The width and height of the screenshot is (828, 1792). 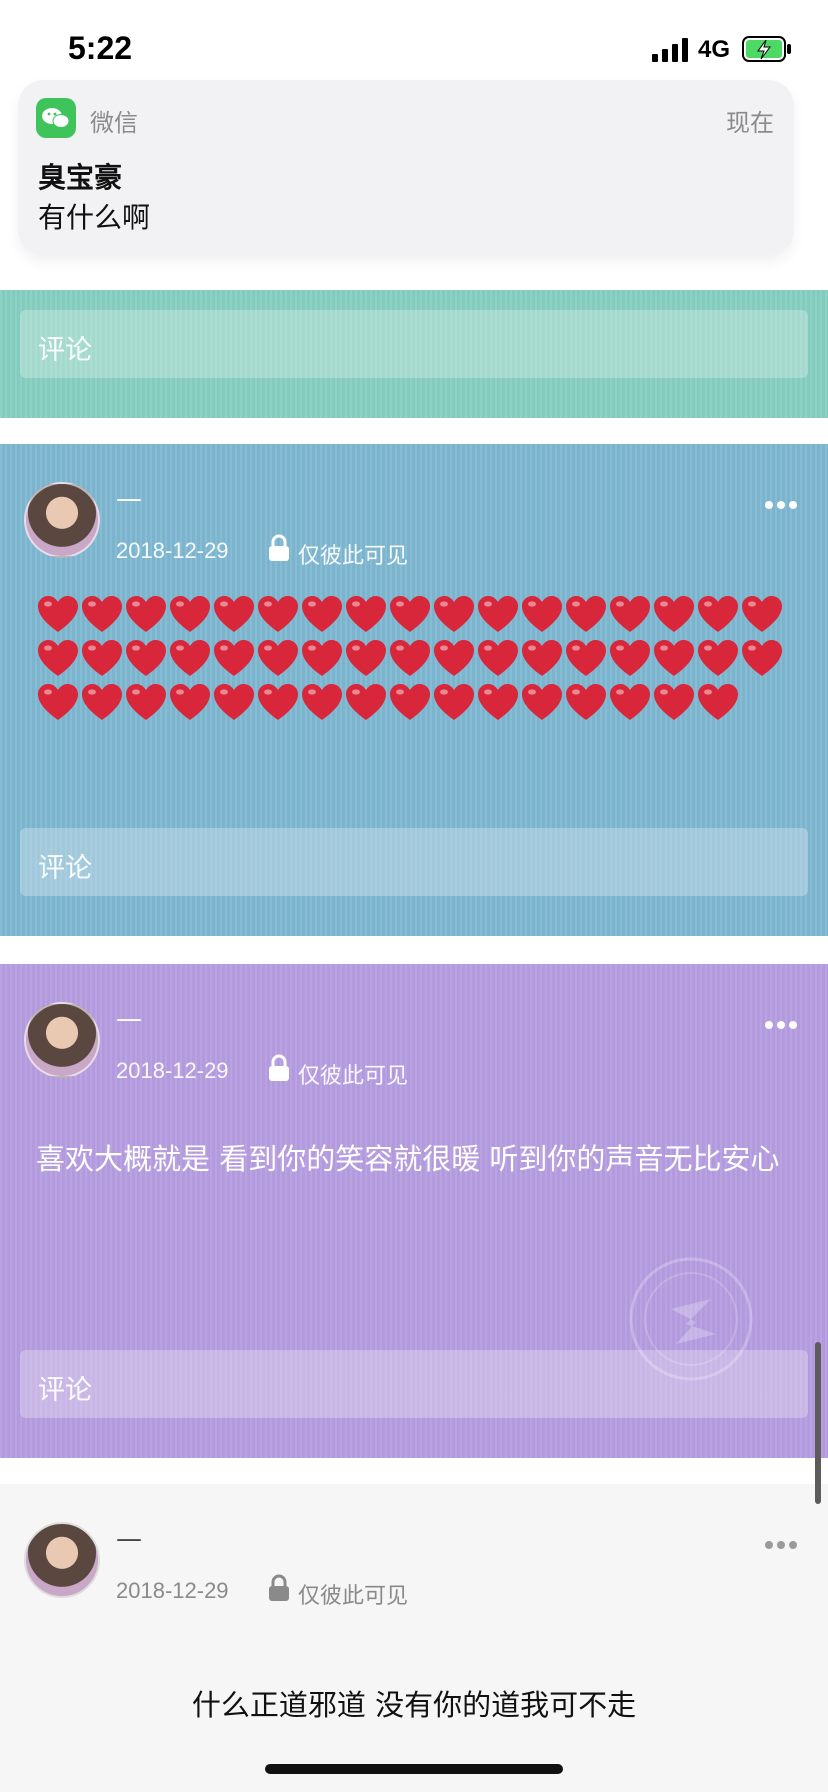 I want to click on wechat-icon, so click(x=56, y=118).